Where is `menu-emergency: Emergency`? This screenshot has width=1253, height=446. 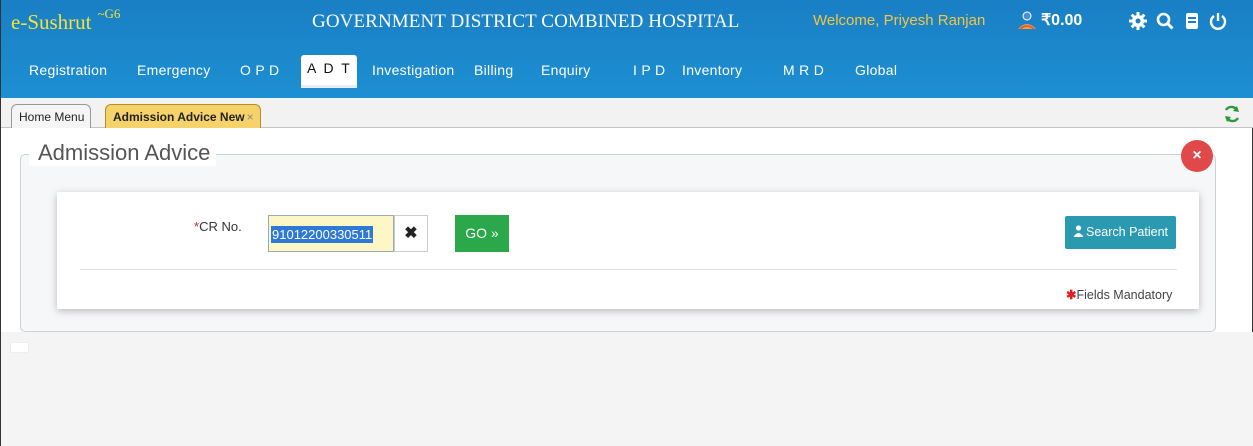 menu-emergency: Emergency is located at coordinates (174, 70).